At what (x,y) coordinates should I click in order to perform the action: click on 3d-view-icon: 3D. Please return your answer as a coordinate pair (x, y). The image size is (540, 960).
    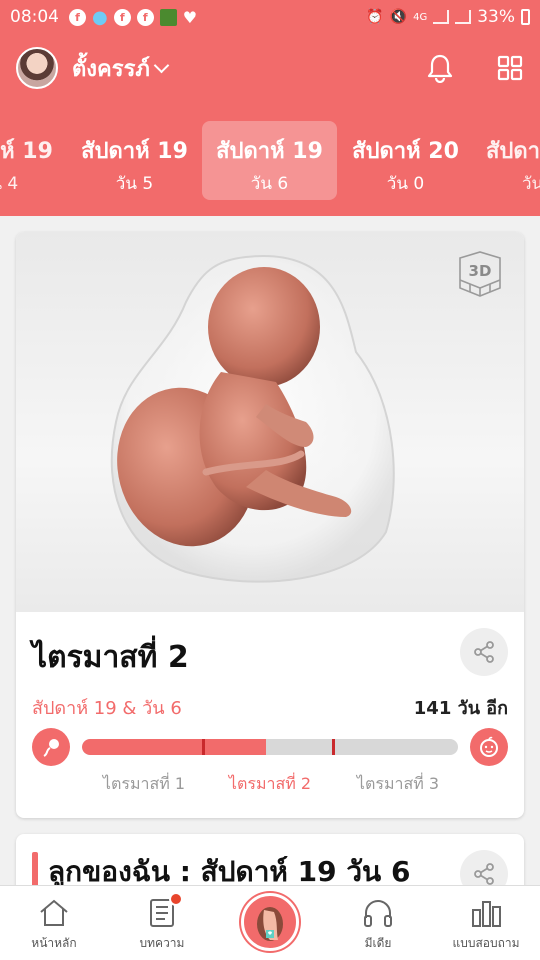
    Looking at the image, I should click on (480, 274).